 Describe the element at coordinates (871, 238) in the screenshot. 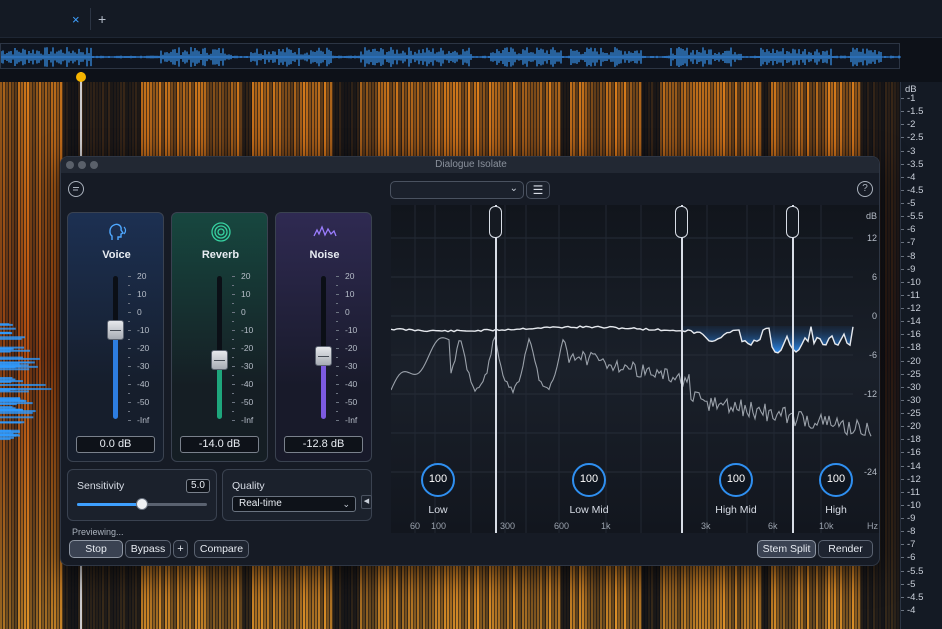

I see `db-axis-label: 12` at that location.